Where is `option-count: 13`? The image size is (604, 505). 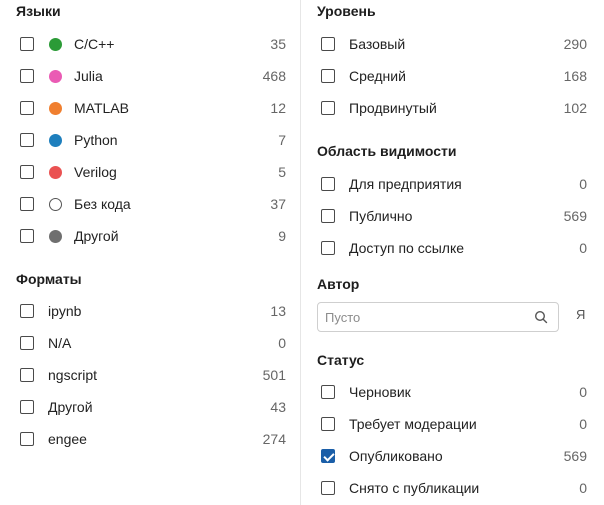 option-count: 13 is located at coordinates (278, 311).